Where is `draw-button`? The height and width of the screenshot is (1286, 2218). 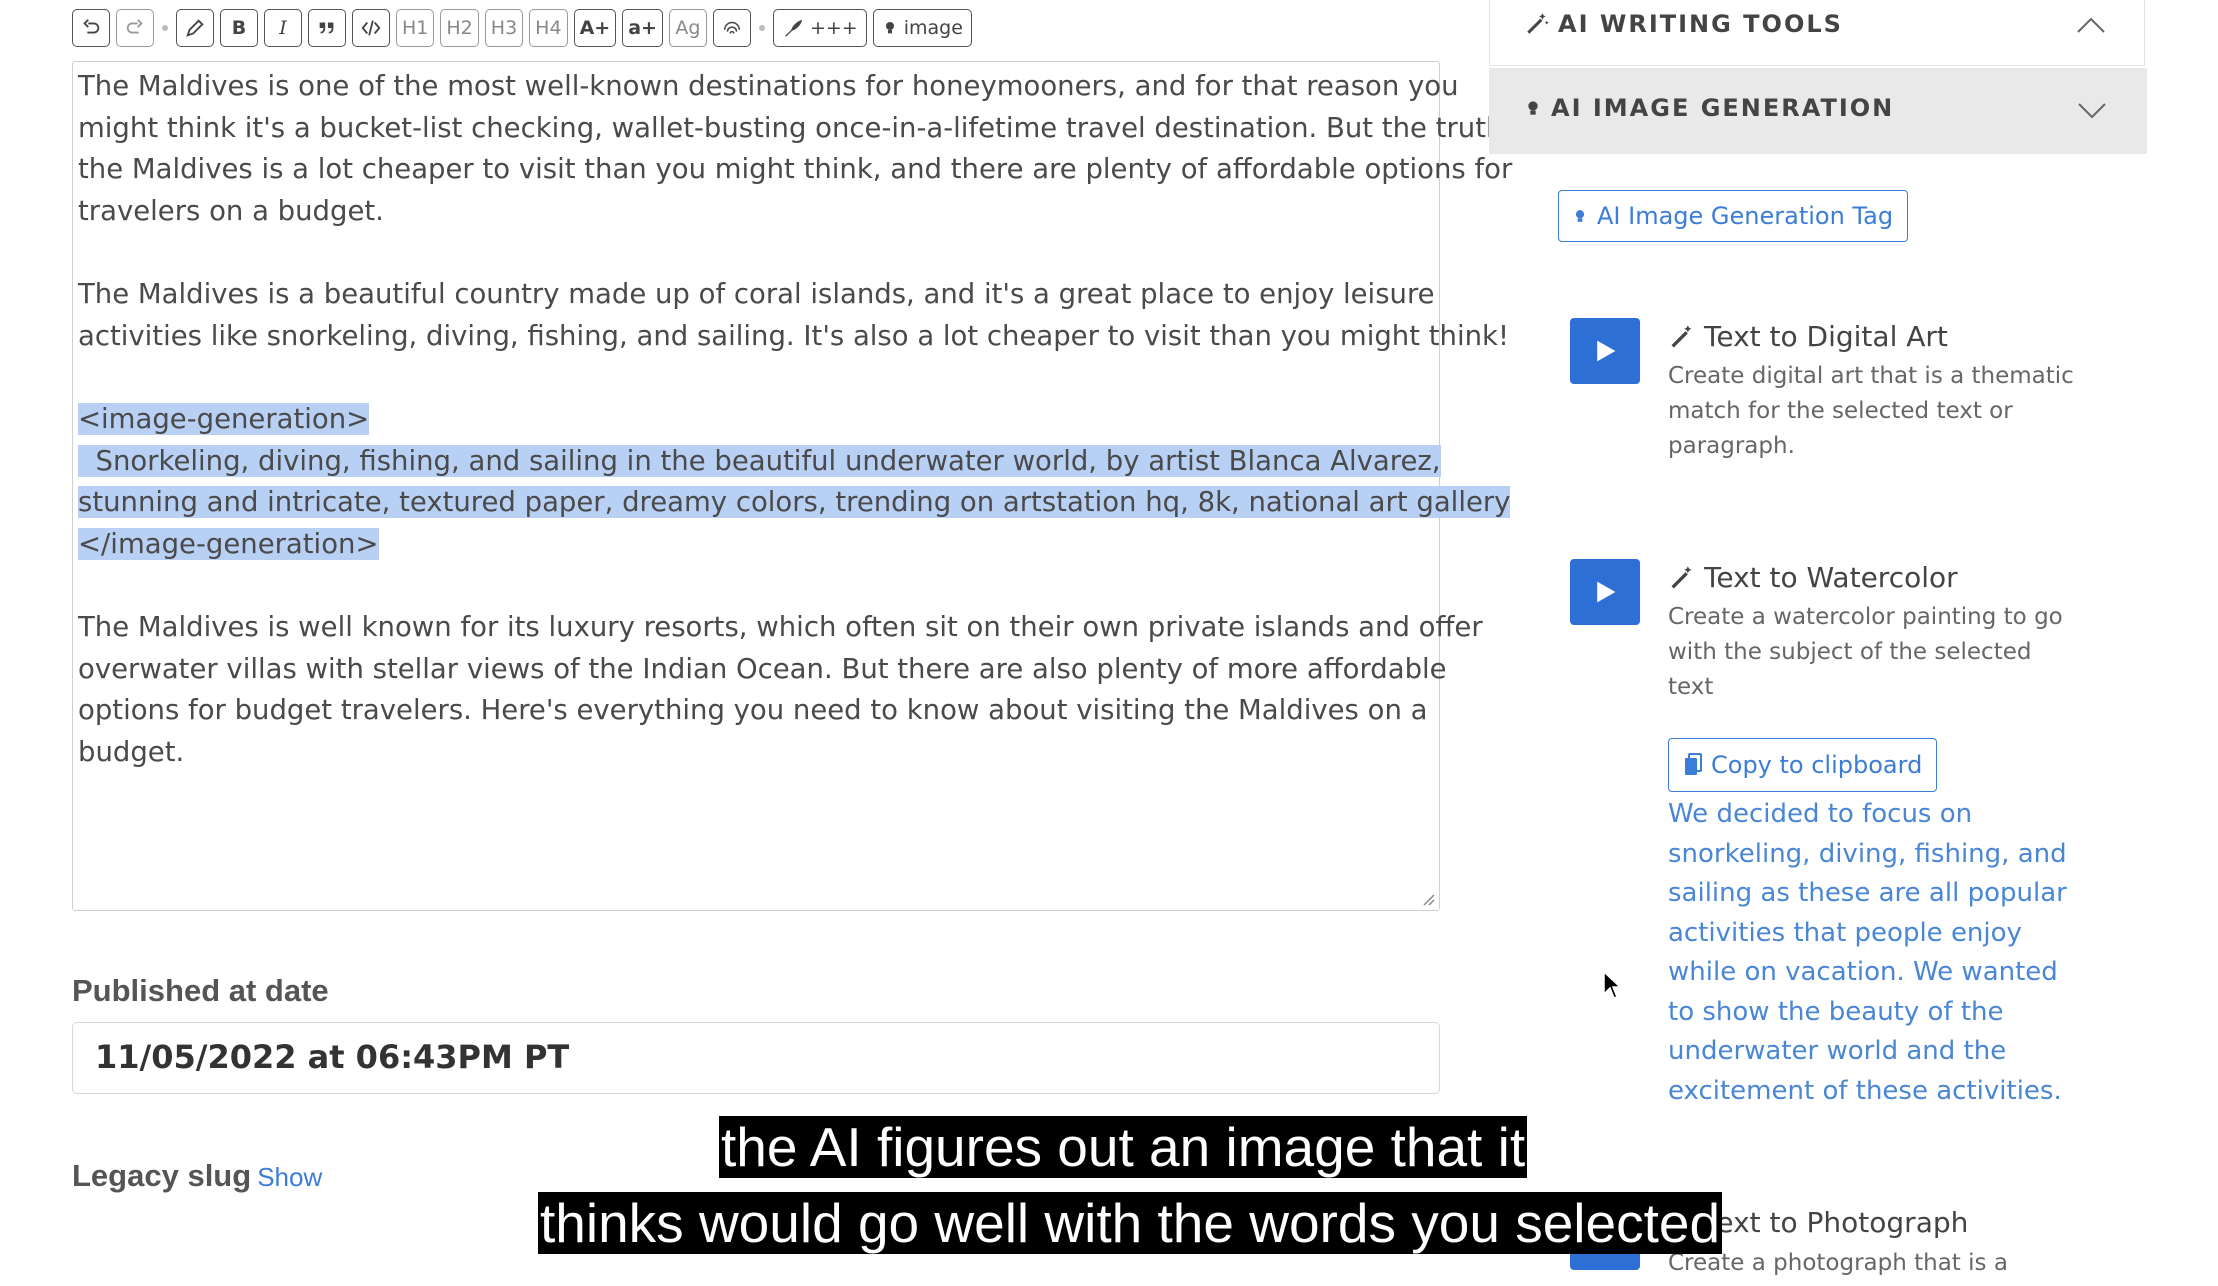
draw-button is located at coordinates (195, 28).